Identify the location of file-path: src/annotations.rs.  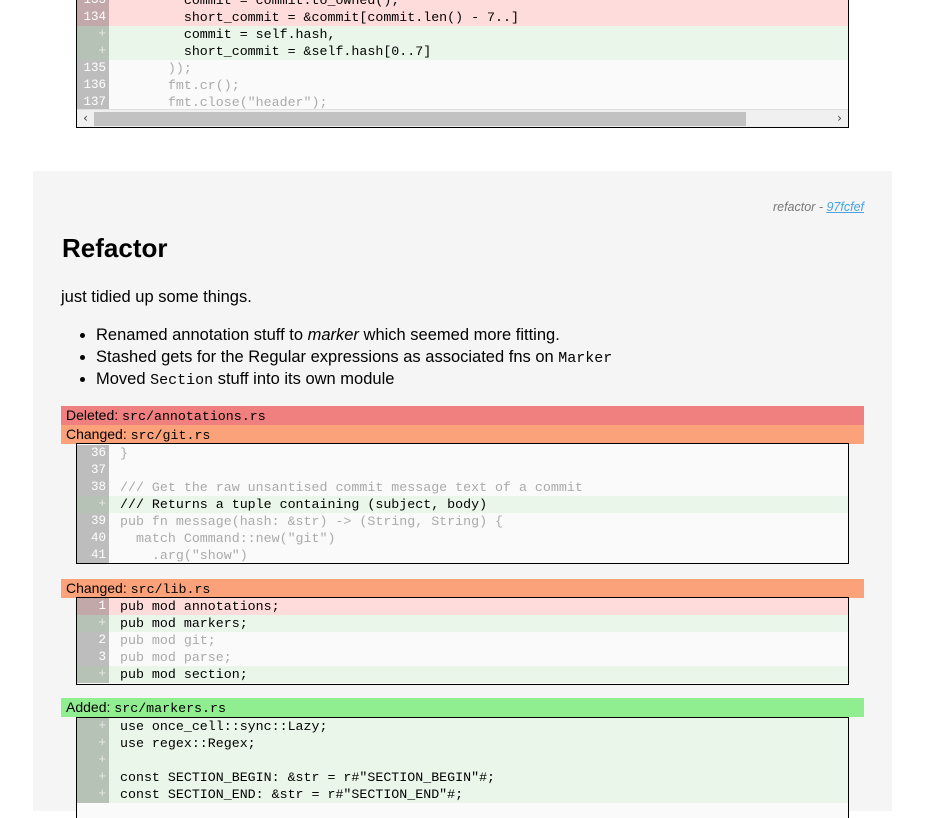
(194, 416).